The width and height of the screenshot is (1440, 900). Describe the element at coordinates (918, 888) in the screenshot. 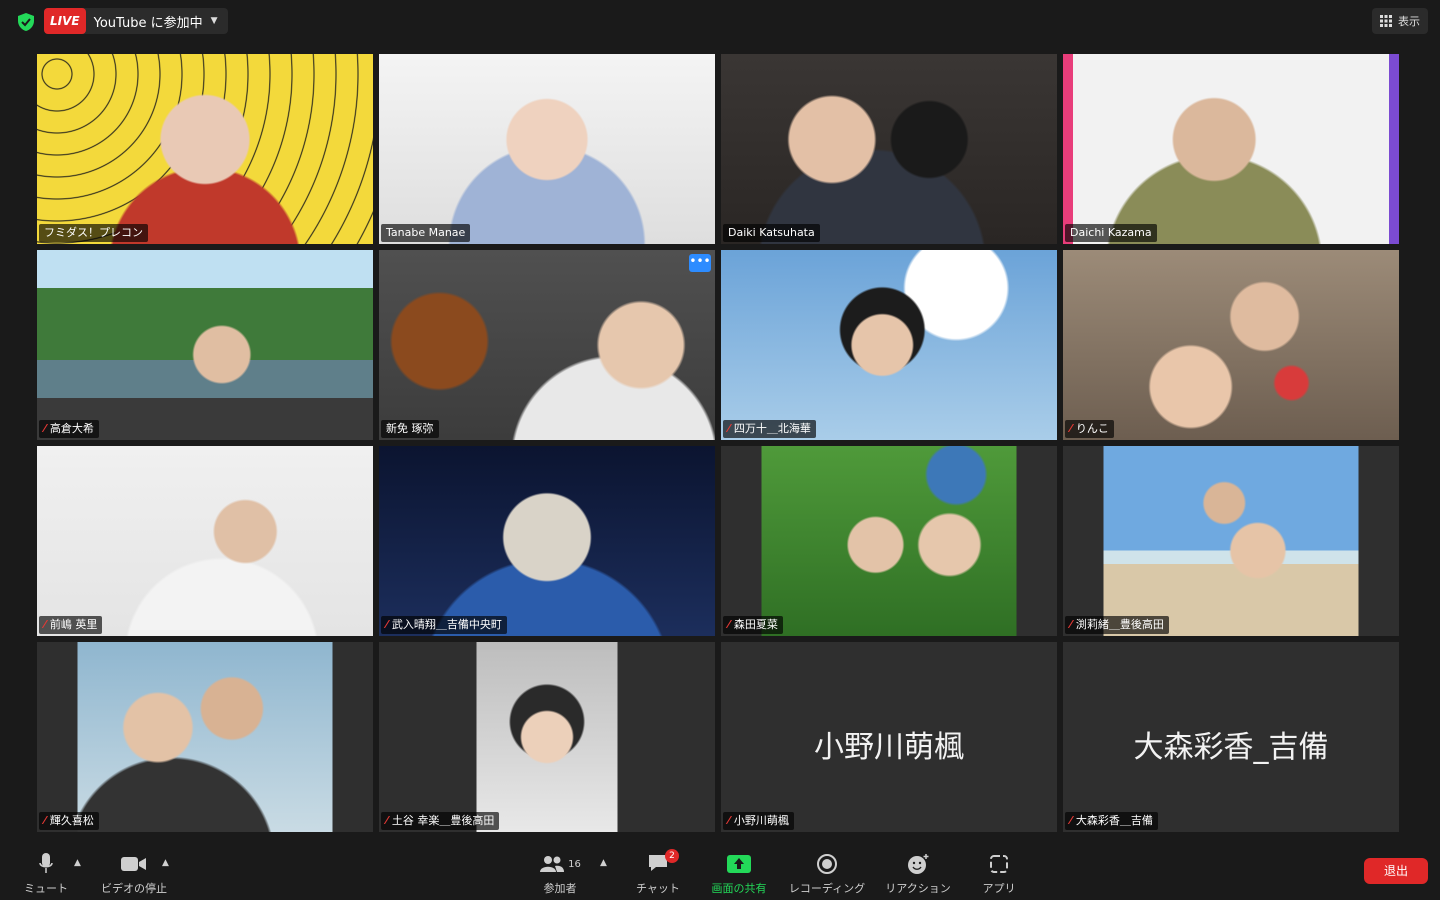

I see `reactions-label: リアクション` at that location.